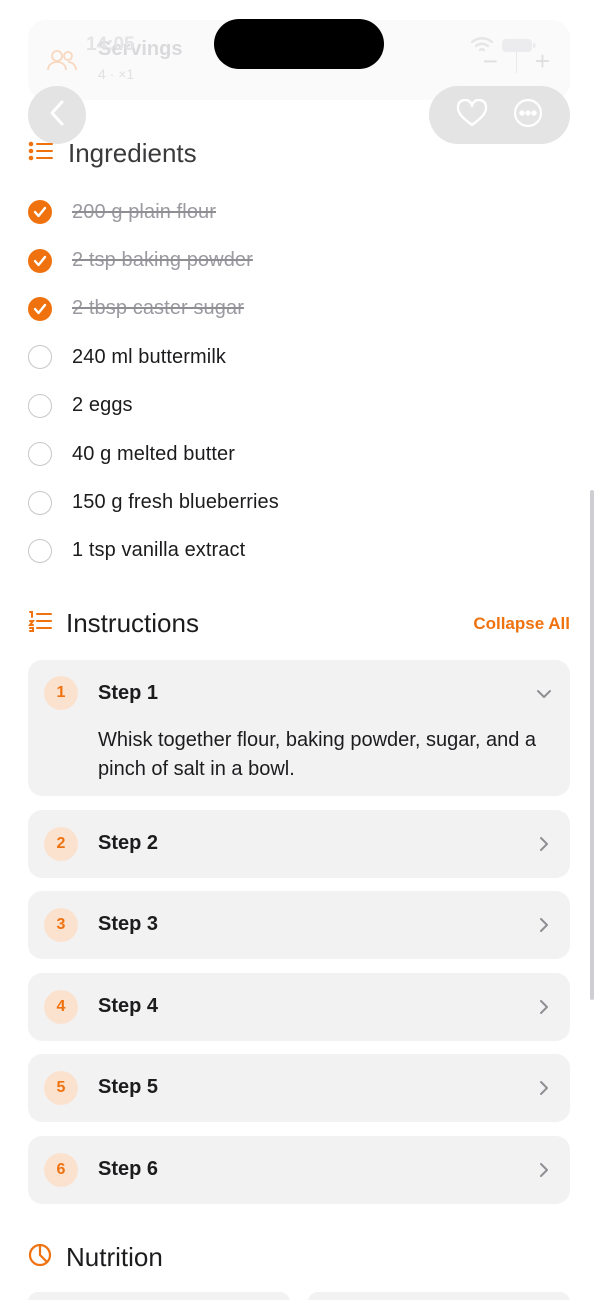  What do you see at coordinates (299, 454) in the screenshot?
I see `ingredient-item: 40 g melted butter` at bounding box center [299, 454].